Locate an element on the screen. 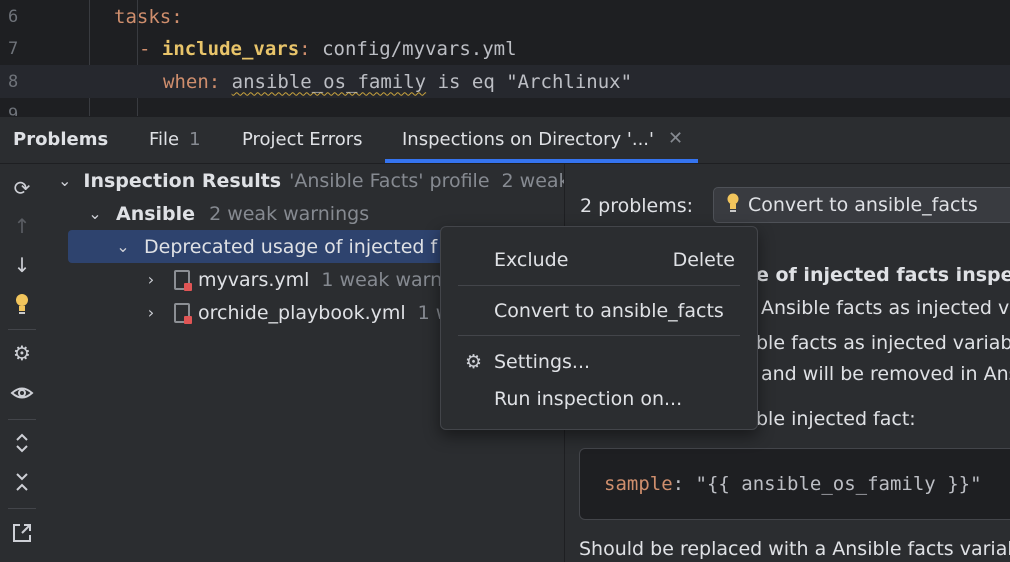 This screenshot has height=562, width=1010. tab-count: 1 is located at coordinates (195, 139).